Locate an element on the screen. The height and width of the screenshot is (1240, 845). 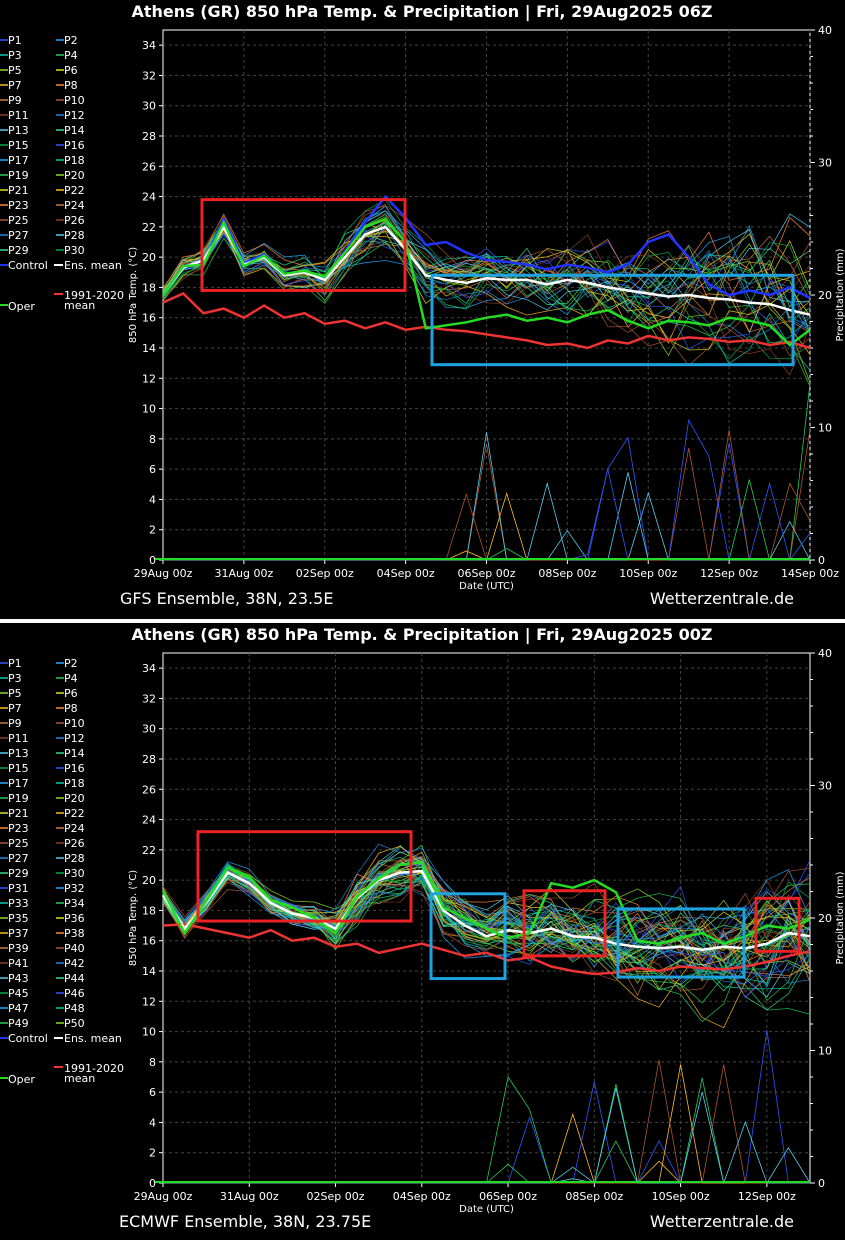
y-tick-label: 6 is located at coordinates (152, 469).